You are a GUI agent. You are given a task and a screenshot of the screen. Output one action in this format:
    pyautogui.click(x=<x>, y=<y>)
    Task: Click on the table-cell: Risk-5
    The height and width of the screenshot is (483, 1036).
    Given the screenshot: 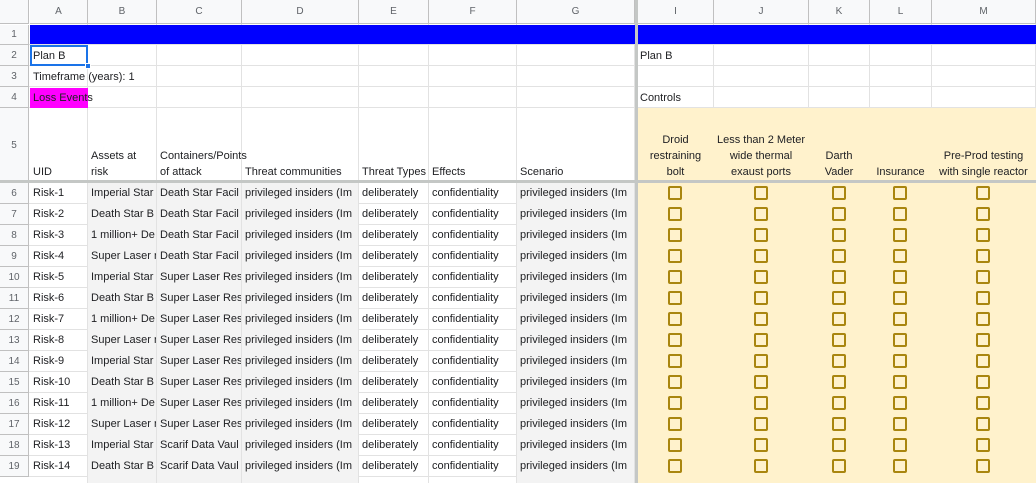 What is the action you would take?
    pyautogui.click(x=58, y=277)
    